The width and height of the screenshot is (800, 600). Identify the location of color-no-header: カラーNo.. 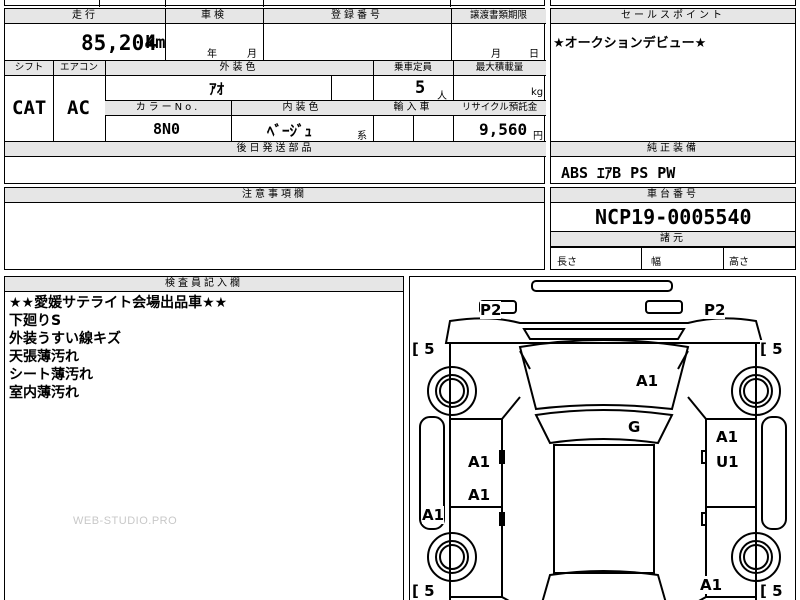
(168, 108).